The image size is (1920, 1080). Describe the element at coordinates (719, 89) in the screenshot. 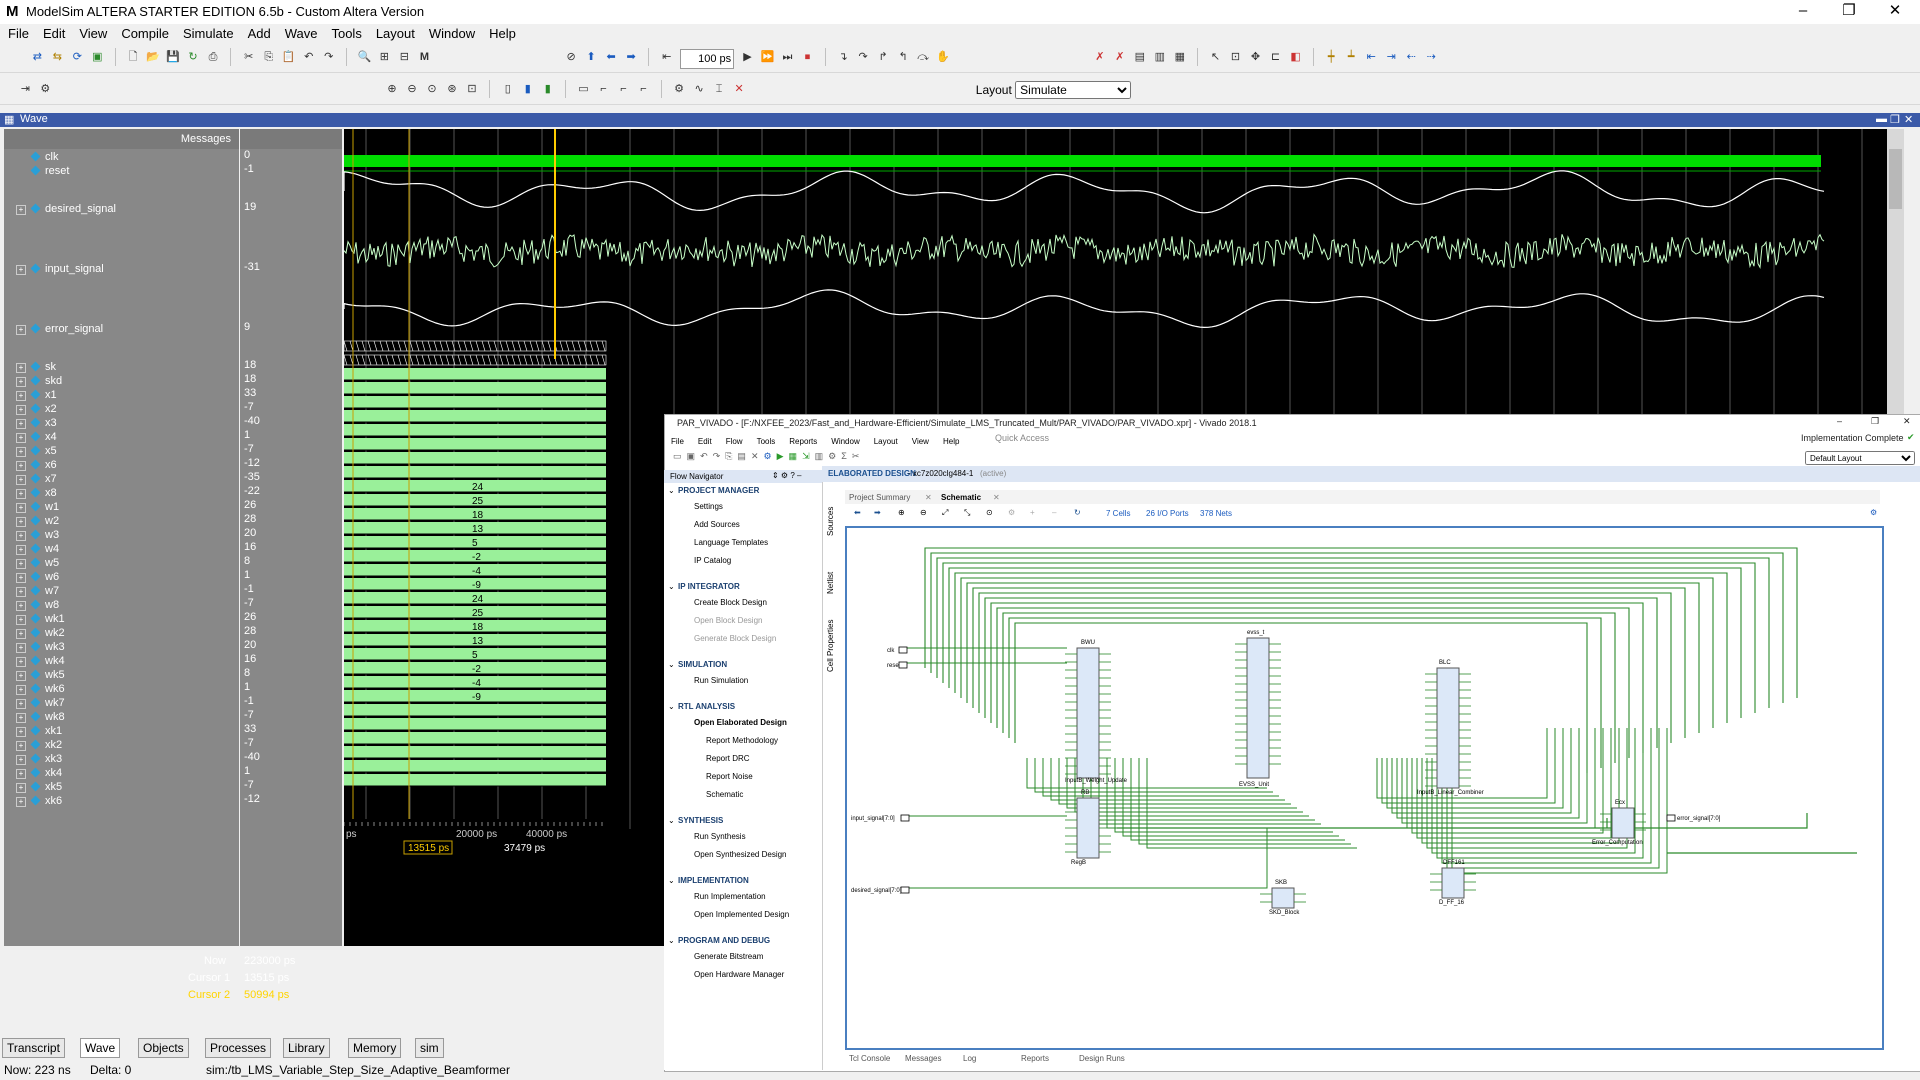

I see `cursor-icon: ⌶` at that location.